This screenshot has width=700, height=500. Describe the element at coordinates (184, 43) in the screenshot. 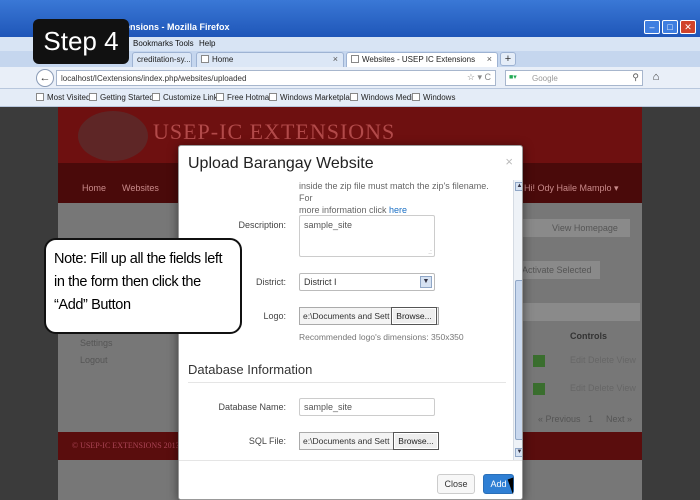

I see `menu-tools: Tools` at that location.